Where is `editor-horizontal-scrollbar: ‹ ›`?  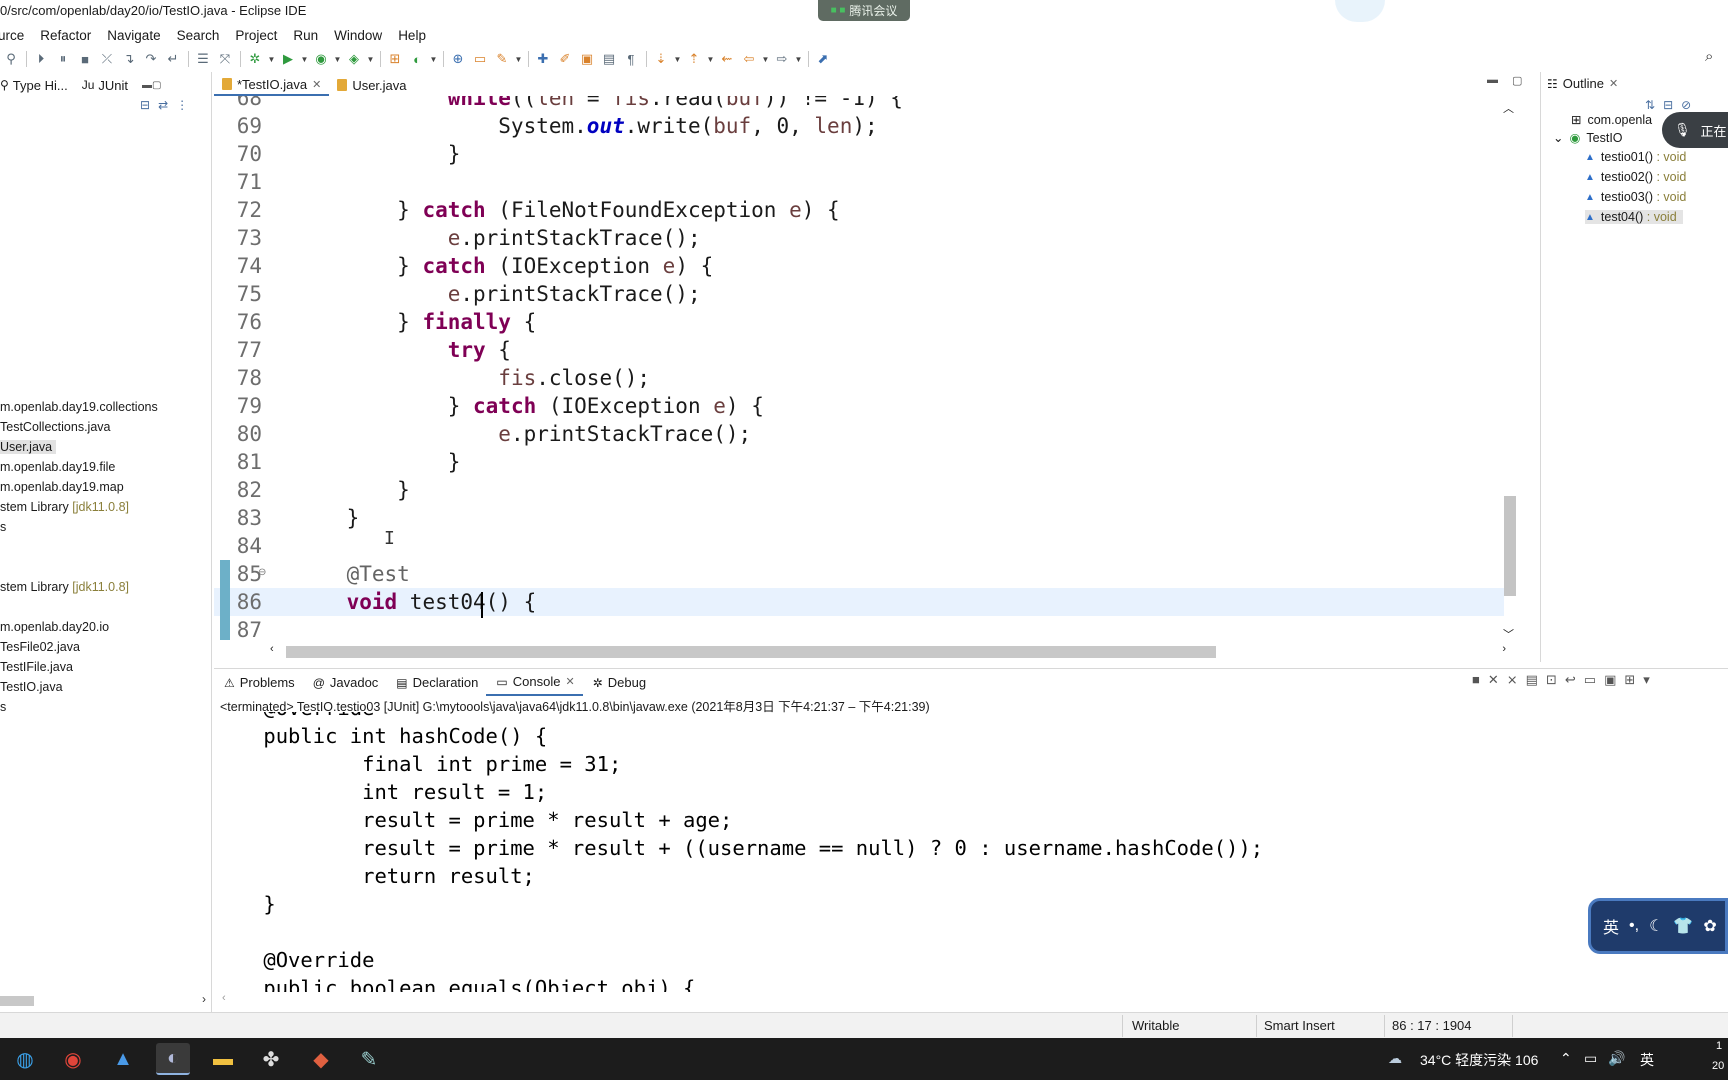
editor-horizontal-scrollbar: ‹ › is located at coordinates (888, 651).